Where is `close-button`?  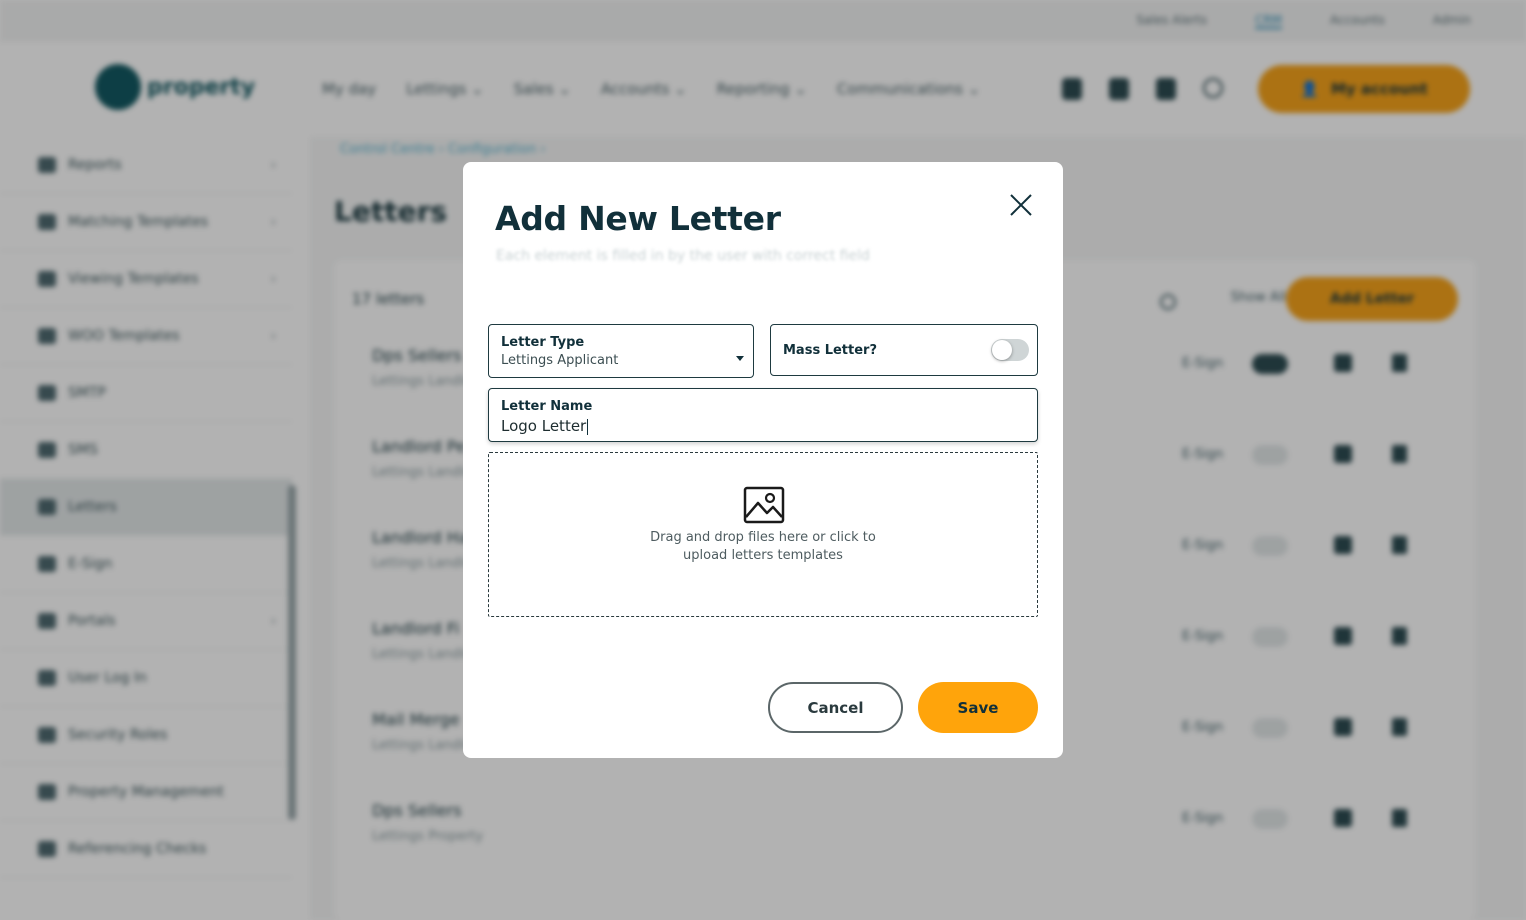
close-button is located at coordinates (1021, 205).